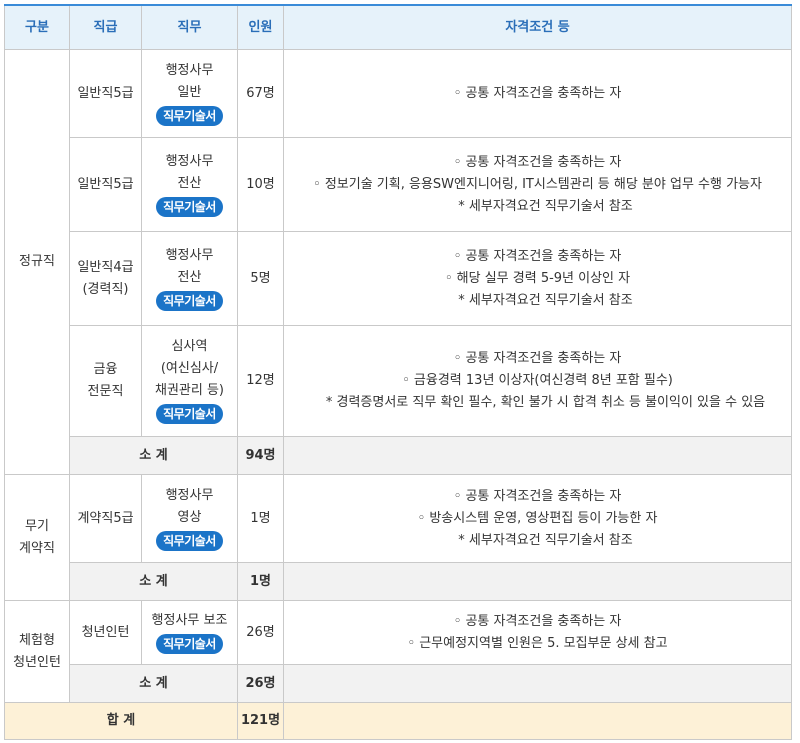  I want to click on total-label: 합 계, so click(121, 721).